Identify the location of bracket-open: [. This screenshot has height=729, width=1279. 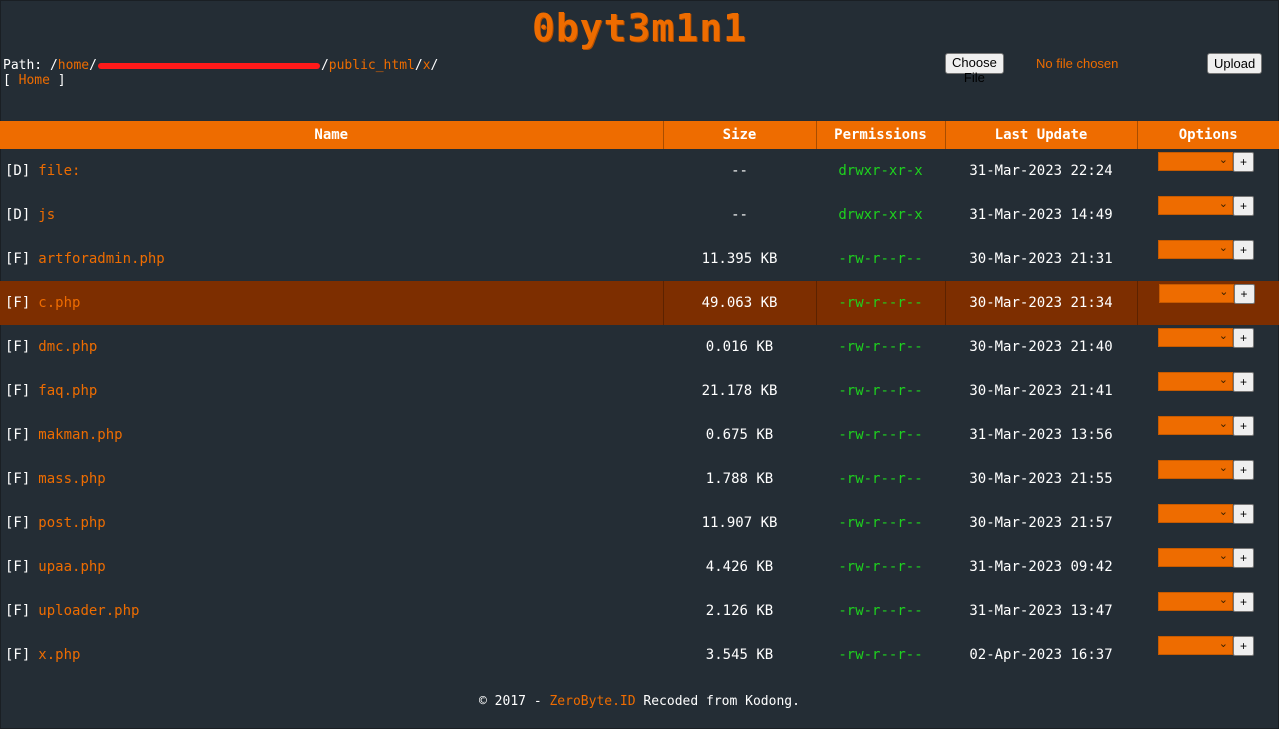
(7, 80).